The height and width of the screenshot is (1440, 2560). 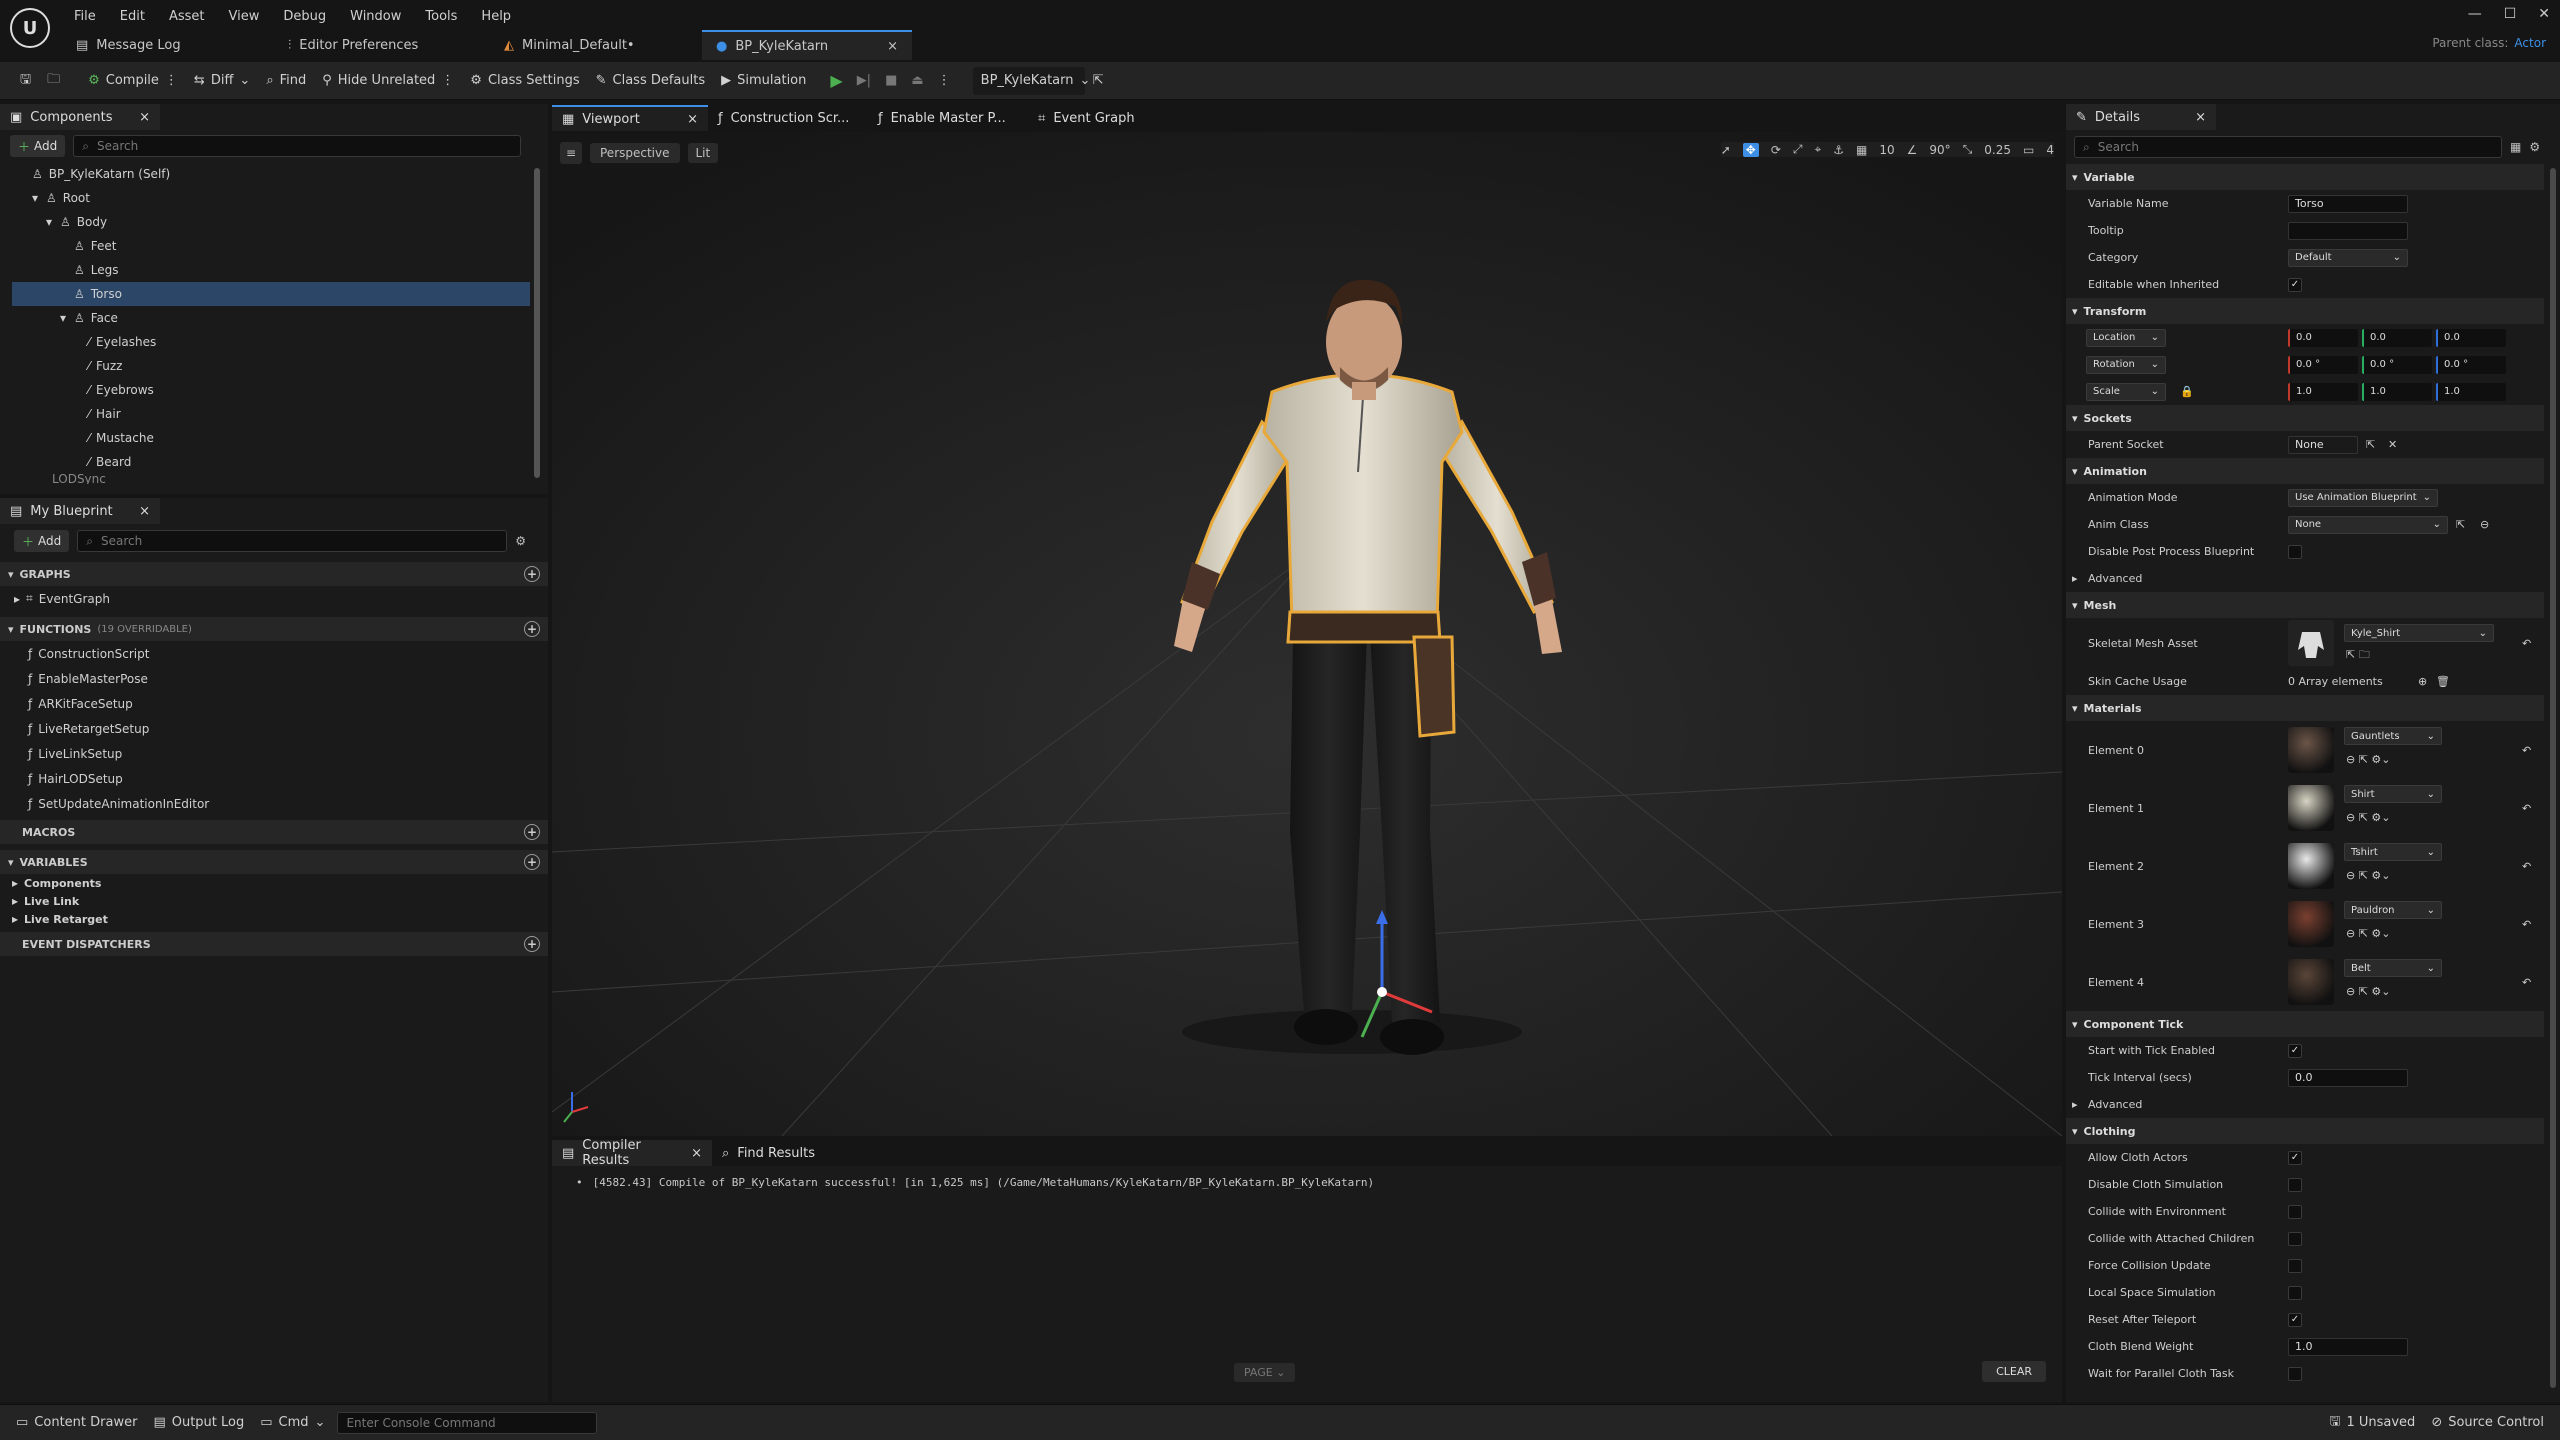 What do you see at coordinates (1997, 150) in the screenshot?
I see `scale-snap-value: 0.25` at bounding box center [1997, 150].